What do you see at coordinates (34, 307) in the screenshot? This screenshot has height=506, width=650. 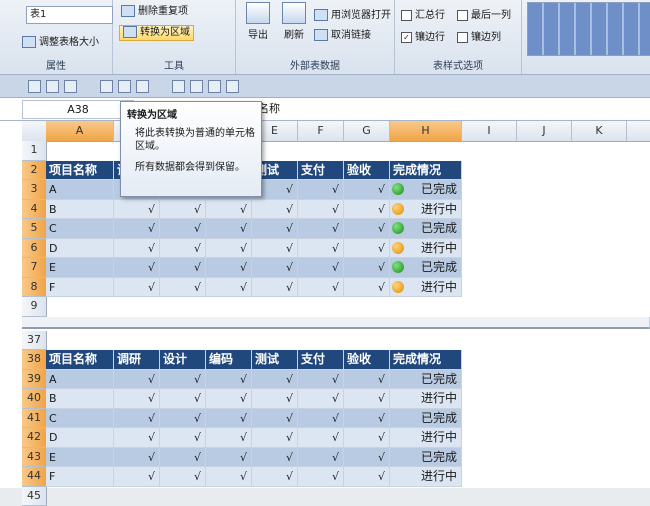 I see `row-header-9: 9` at bounding box center [34, 307].